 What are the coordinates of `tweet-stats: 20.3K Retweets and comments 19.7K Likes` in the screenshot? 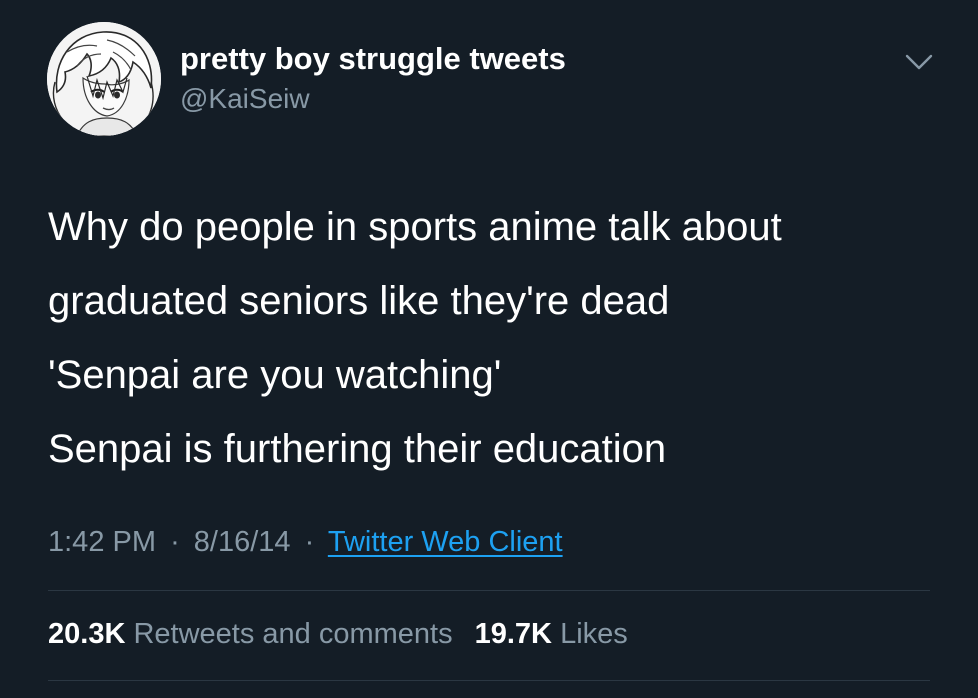 It's located at (338, 634).